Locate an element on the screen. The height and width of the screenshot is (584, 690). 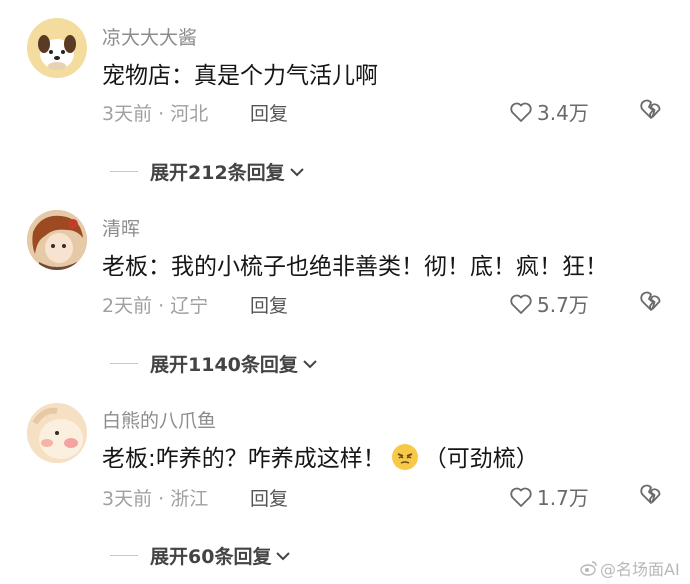
comment-text-aside: （可劲梳） is located at coordinates (481, 459).